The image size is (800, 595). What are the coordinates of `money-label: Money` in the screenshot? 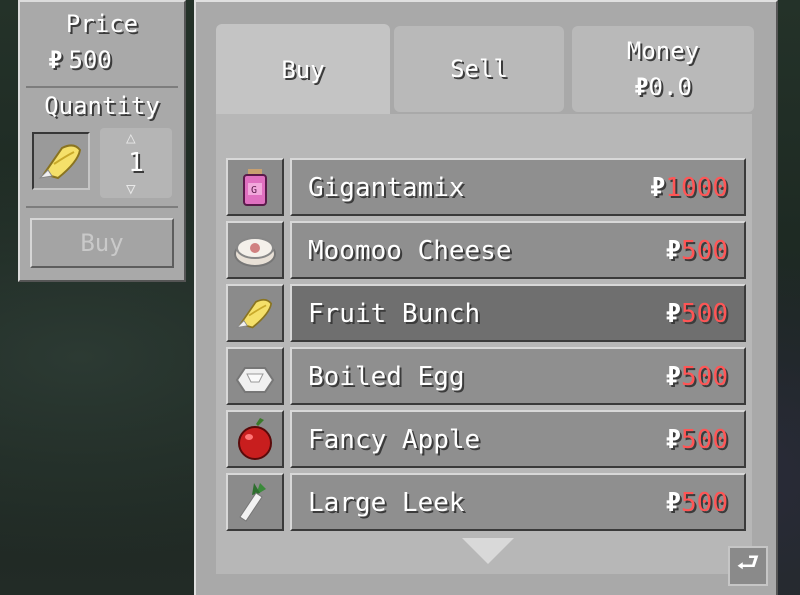 It's located at (663, 51).